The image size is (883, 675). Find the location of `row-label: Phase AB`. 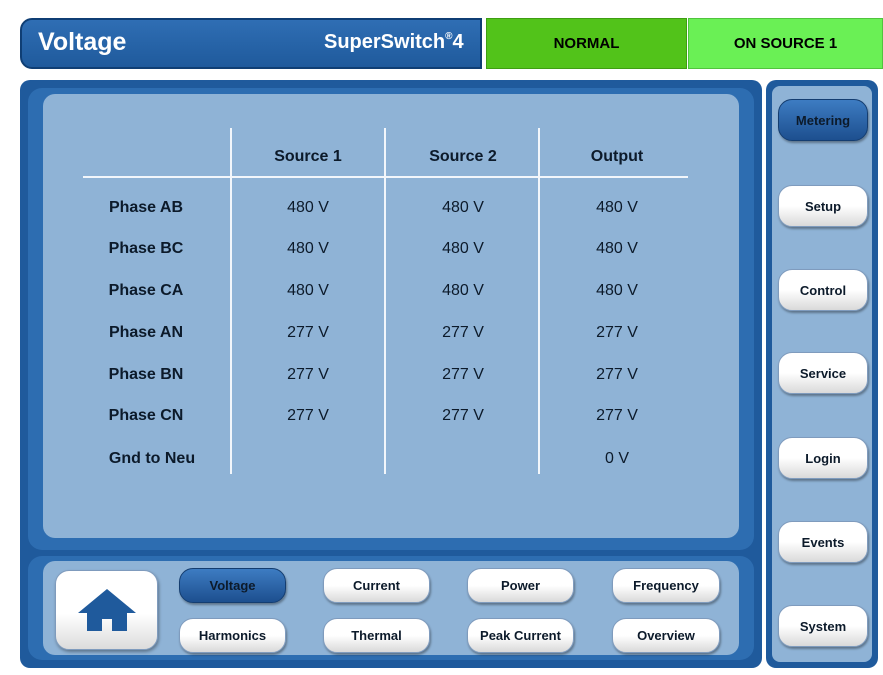

row-label: Phase AB is located at coordinates (146, 207).